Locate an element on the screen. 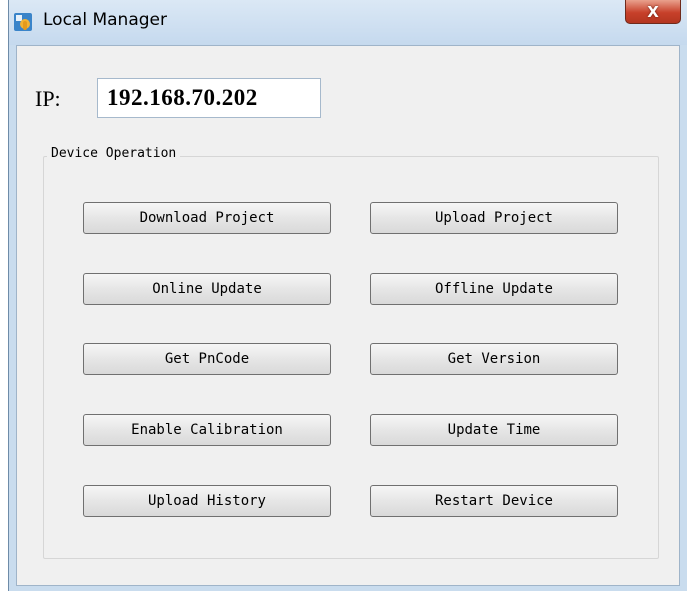 The image size is (687, 591). offline-update-button: Offline Update is located at coordinates (494, 289).